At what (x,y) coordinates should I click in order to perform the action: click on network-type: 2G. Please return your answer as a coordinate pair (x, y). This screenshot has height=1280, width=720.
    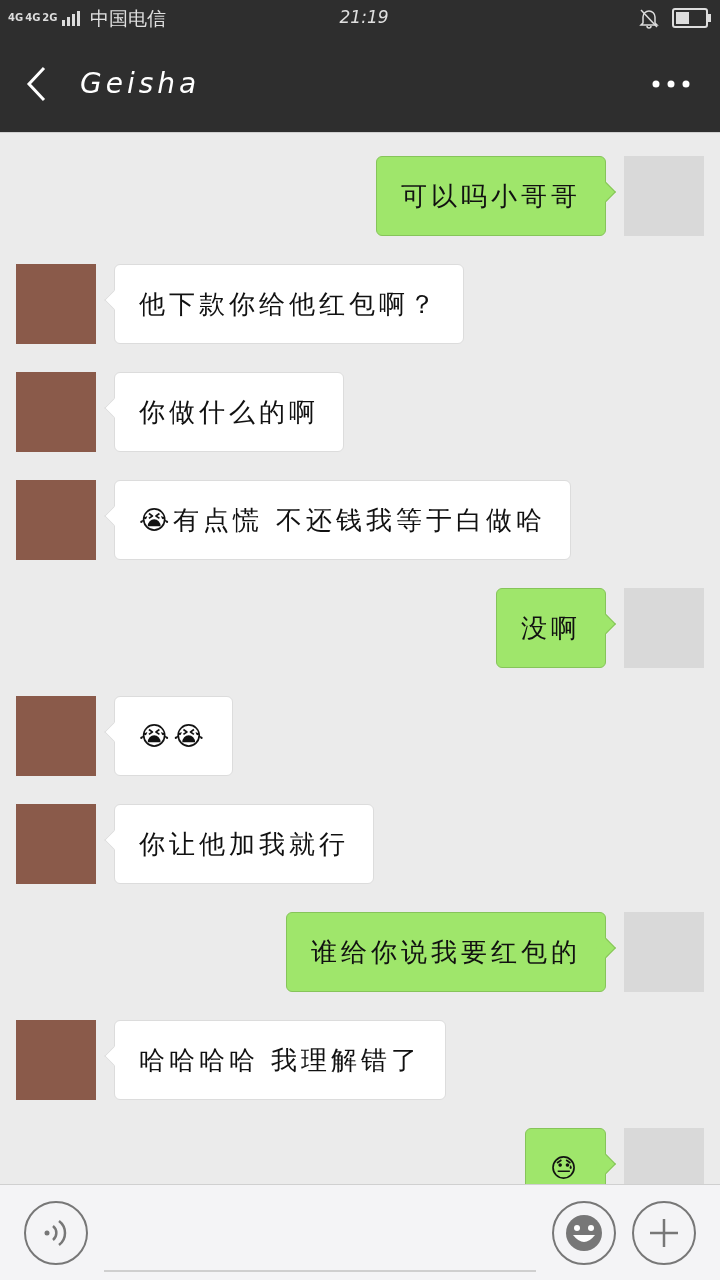
    Looking at the image, I should click on (50, 18).